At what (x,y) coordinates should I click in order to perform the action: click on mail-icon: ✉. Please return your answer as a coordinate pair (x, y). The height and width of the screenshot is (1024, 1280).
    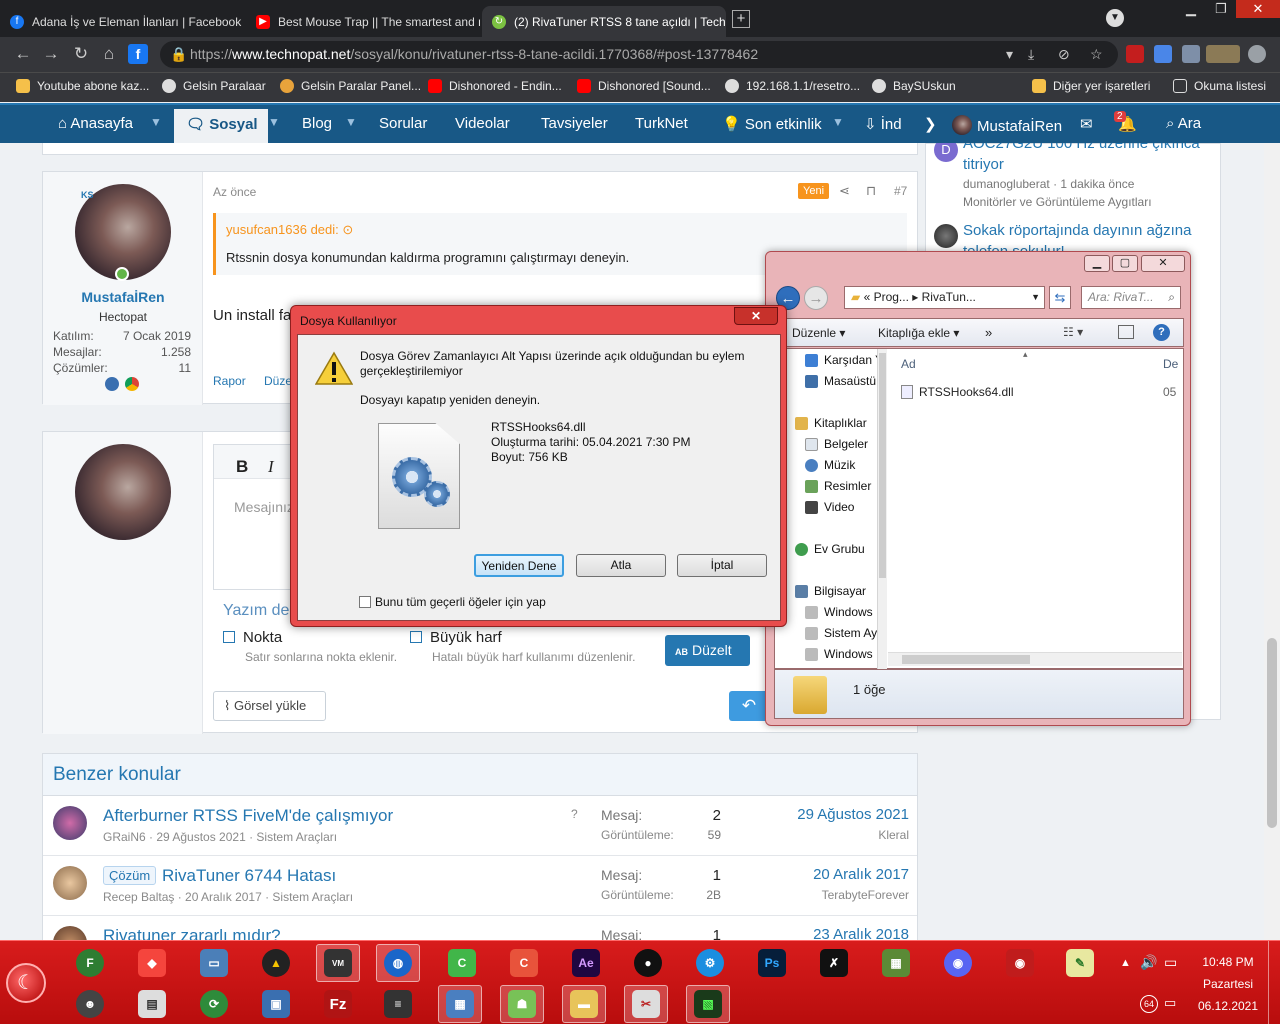
    Looking at the image, I should click on (1086, 124).